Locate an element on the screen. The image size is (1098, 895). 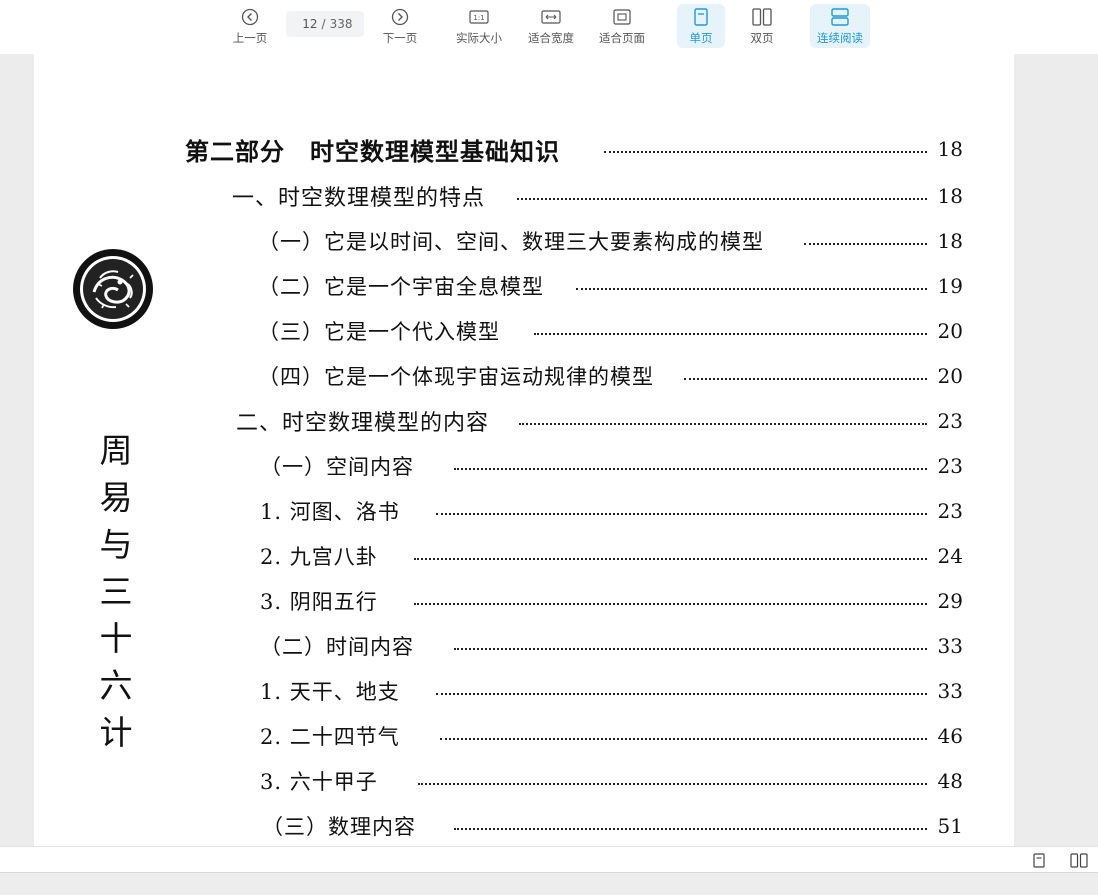
double-page-button: 双页 is located at coordinates (762, 26).